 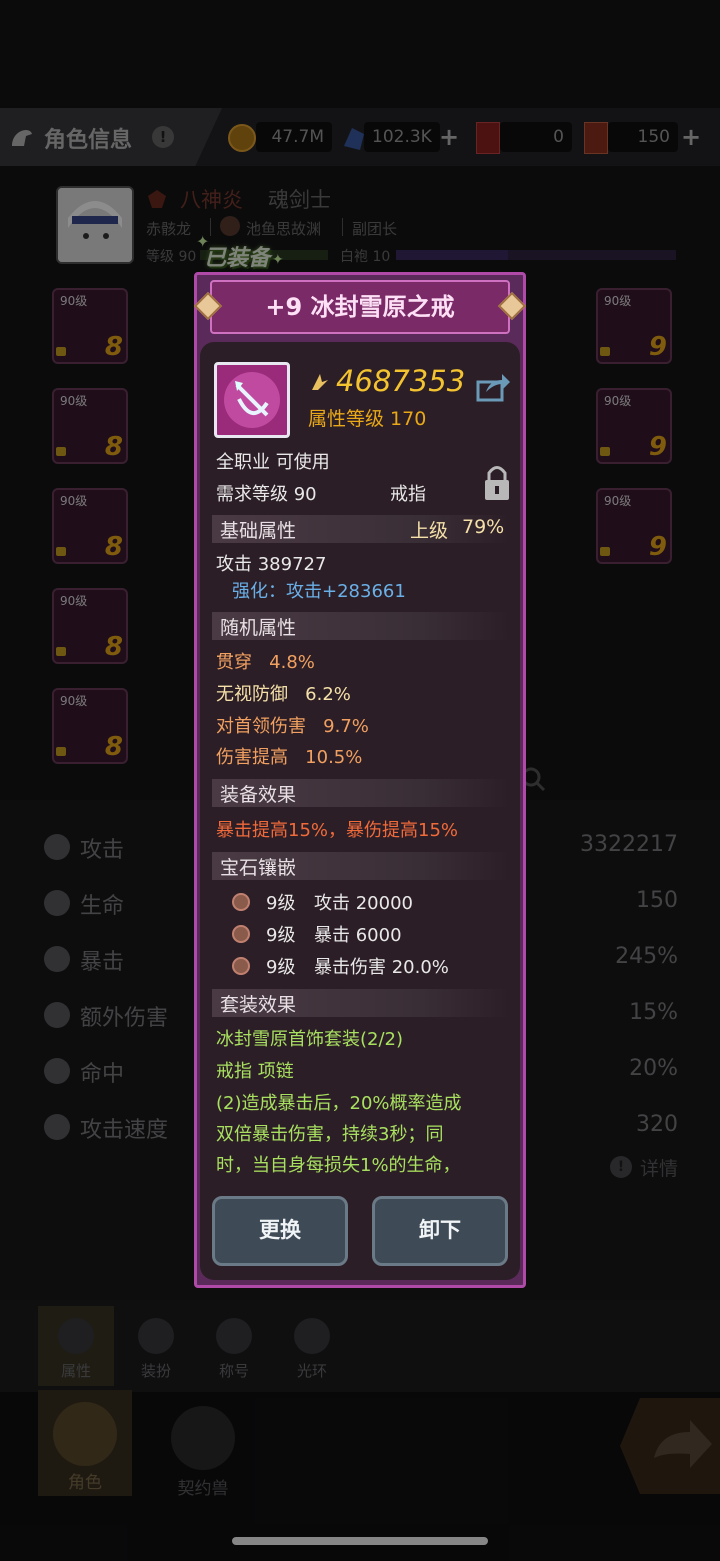 I want to click on item-power: 4687353, so click(x=401, y=381).